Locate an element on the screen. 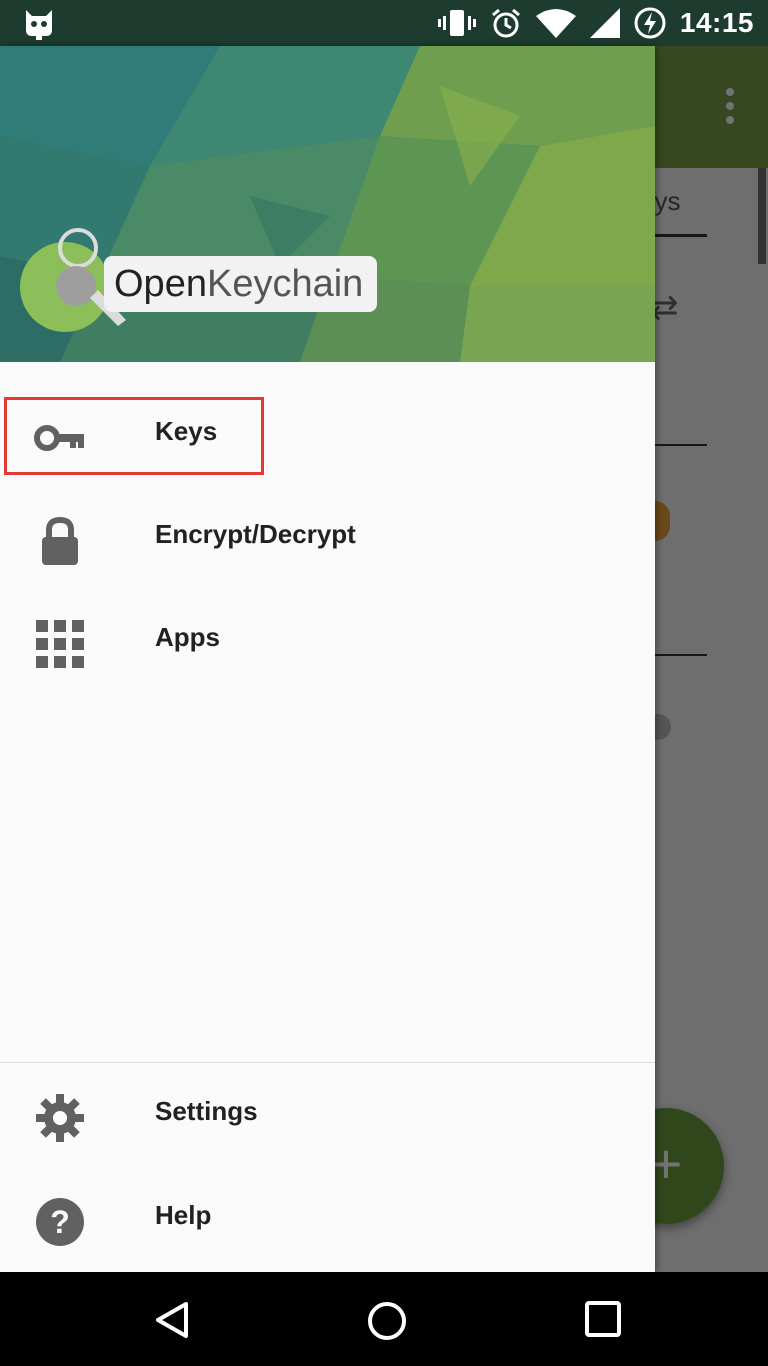  wifi-icon is located at coordinates (555, 23).